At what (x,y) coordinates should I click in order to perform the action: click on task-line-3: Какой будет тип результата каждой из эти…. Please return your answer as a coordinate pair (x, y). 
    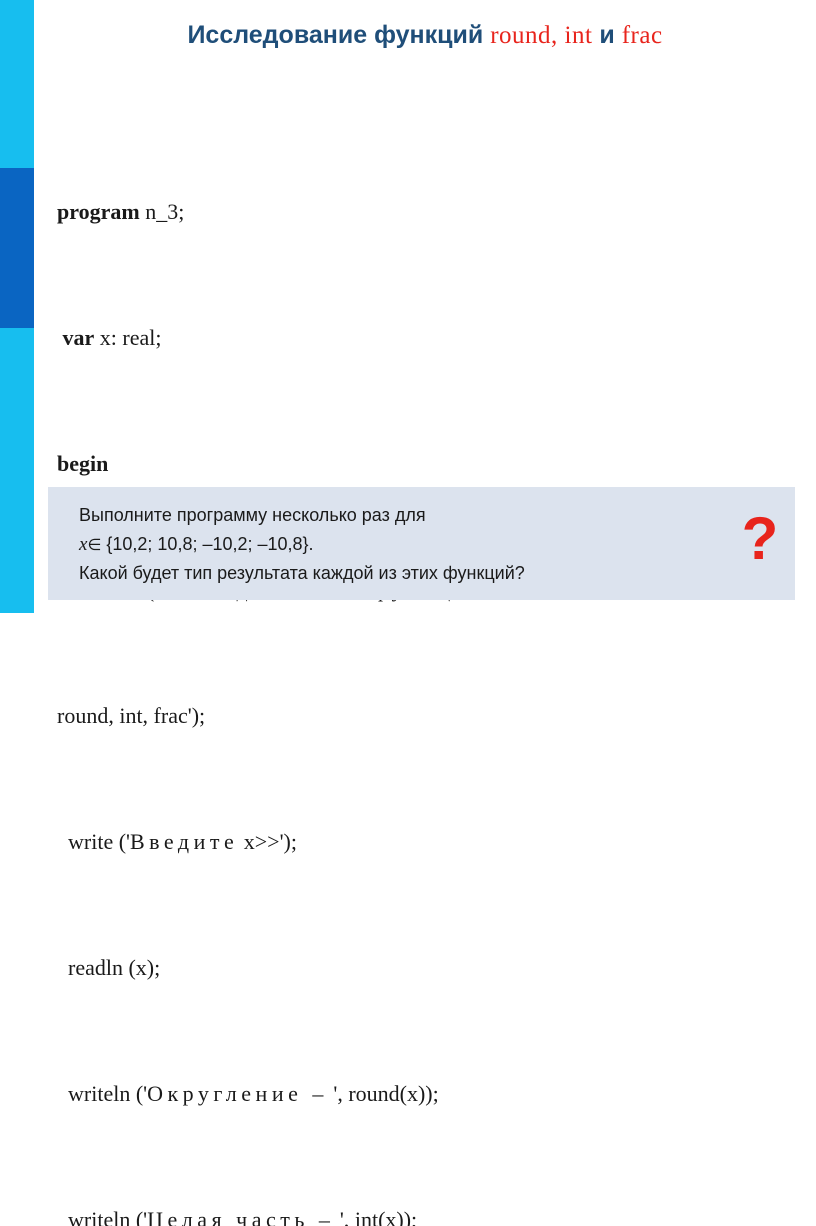
    Looking at the image, I should click on (379, 573).